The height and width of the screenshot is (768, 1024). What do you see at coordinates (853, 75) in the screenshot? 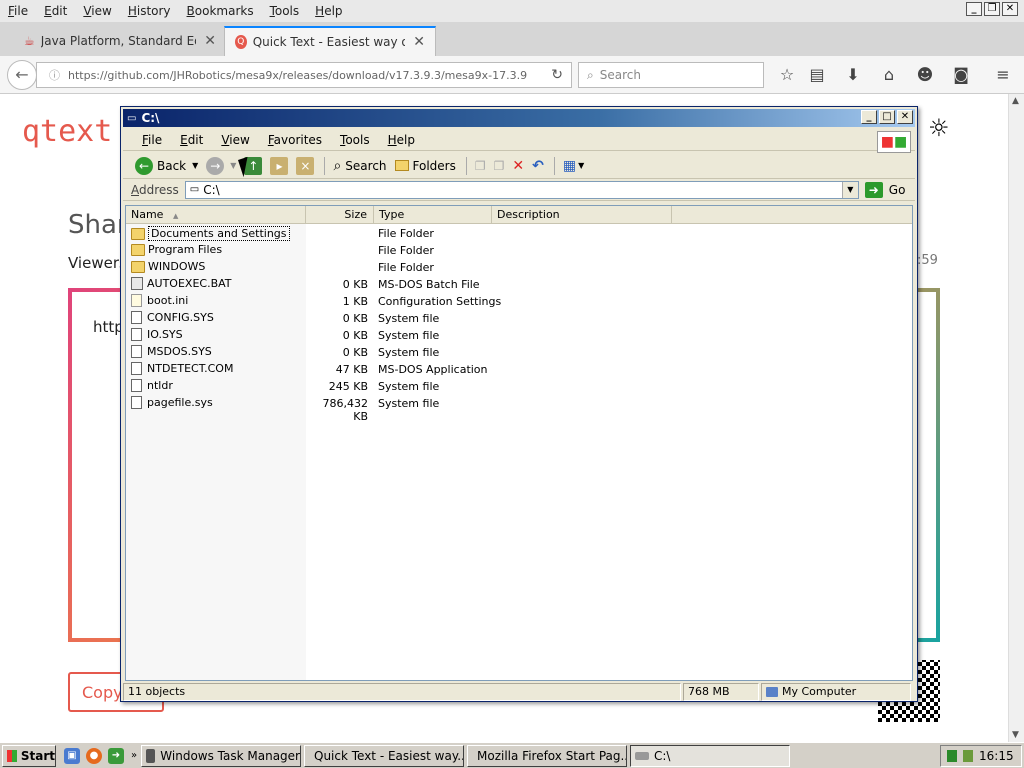
I see `download-icon: ⬇` at bounding box center [853, 75].